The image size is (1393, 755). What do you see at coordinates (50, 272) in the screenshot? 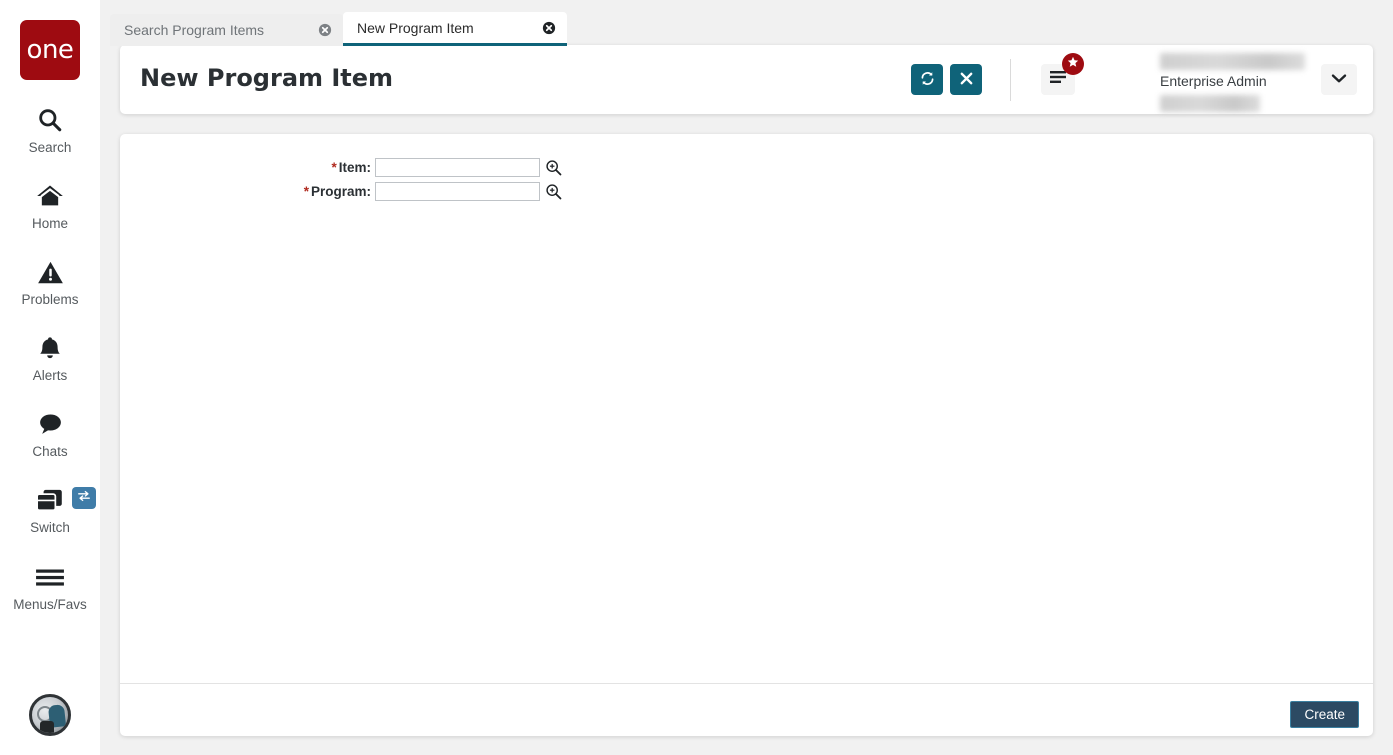
I see `warning-triangle-icon` at bounding box center [50, 272].